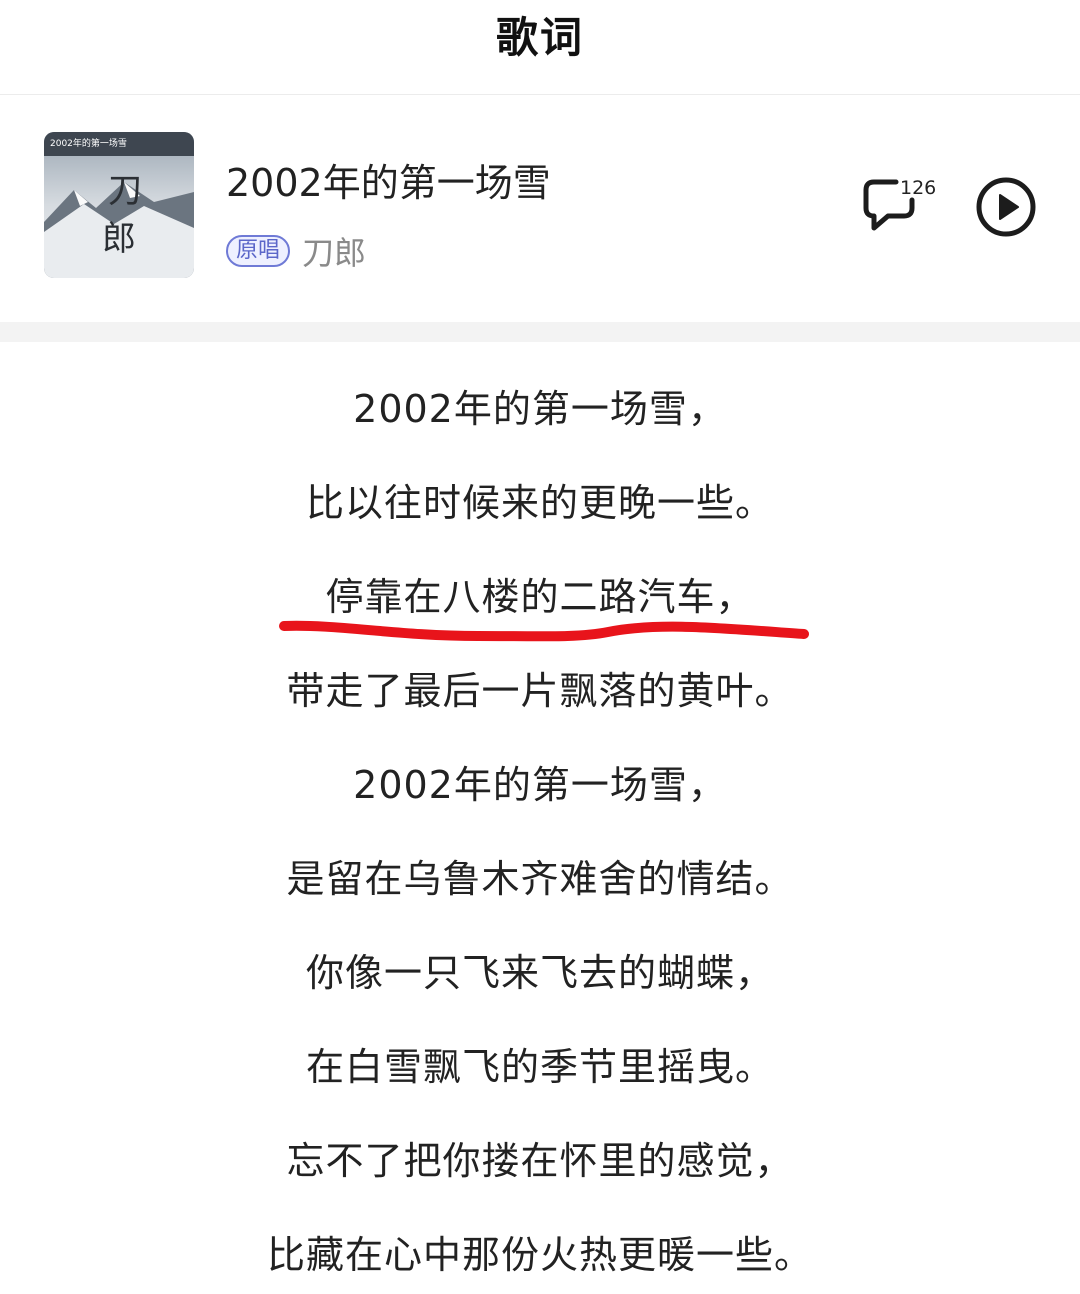 This screenshot has height=1294, width=1080. What do you see at coordinates (540, 597) in the screenshot?
I see `lyric-line-highlighted: 停靠在八楼的二路汽车，` at bounding box center [540, 597].